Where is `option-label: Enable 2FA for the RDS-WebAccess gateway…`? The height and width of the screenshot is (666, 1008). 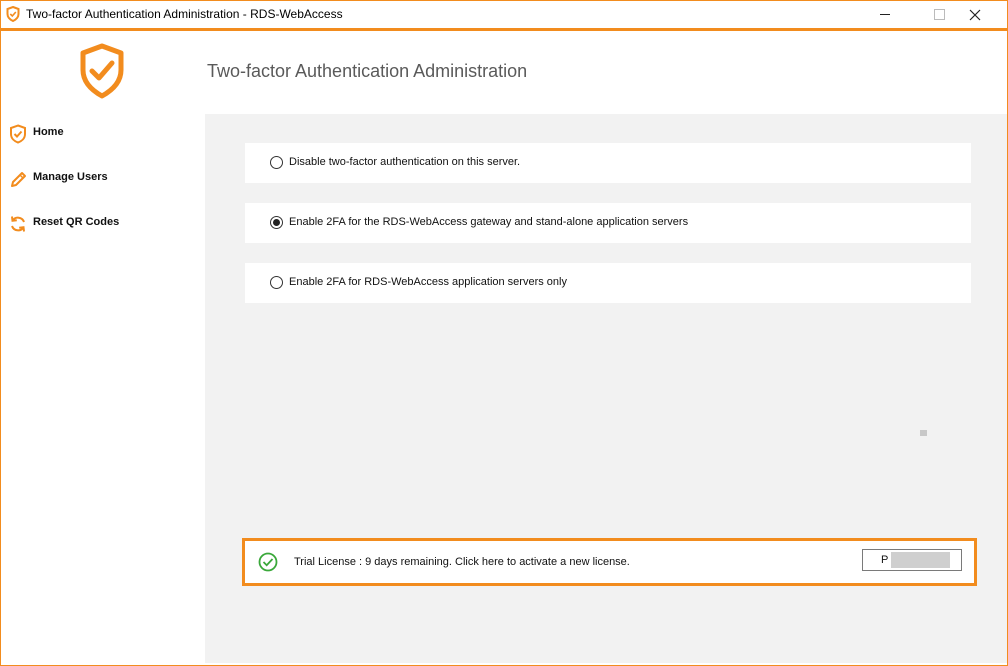 option-label: Enable 2FA for the RDS-WebAccess gateway… is located at coordinates (489, 222).